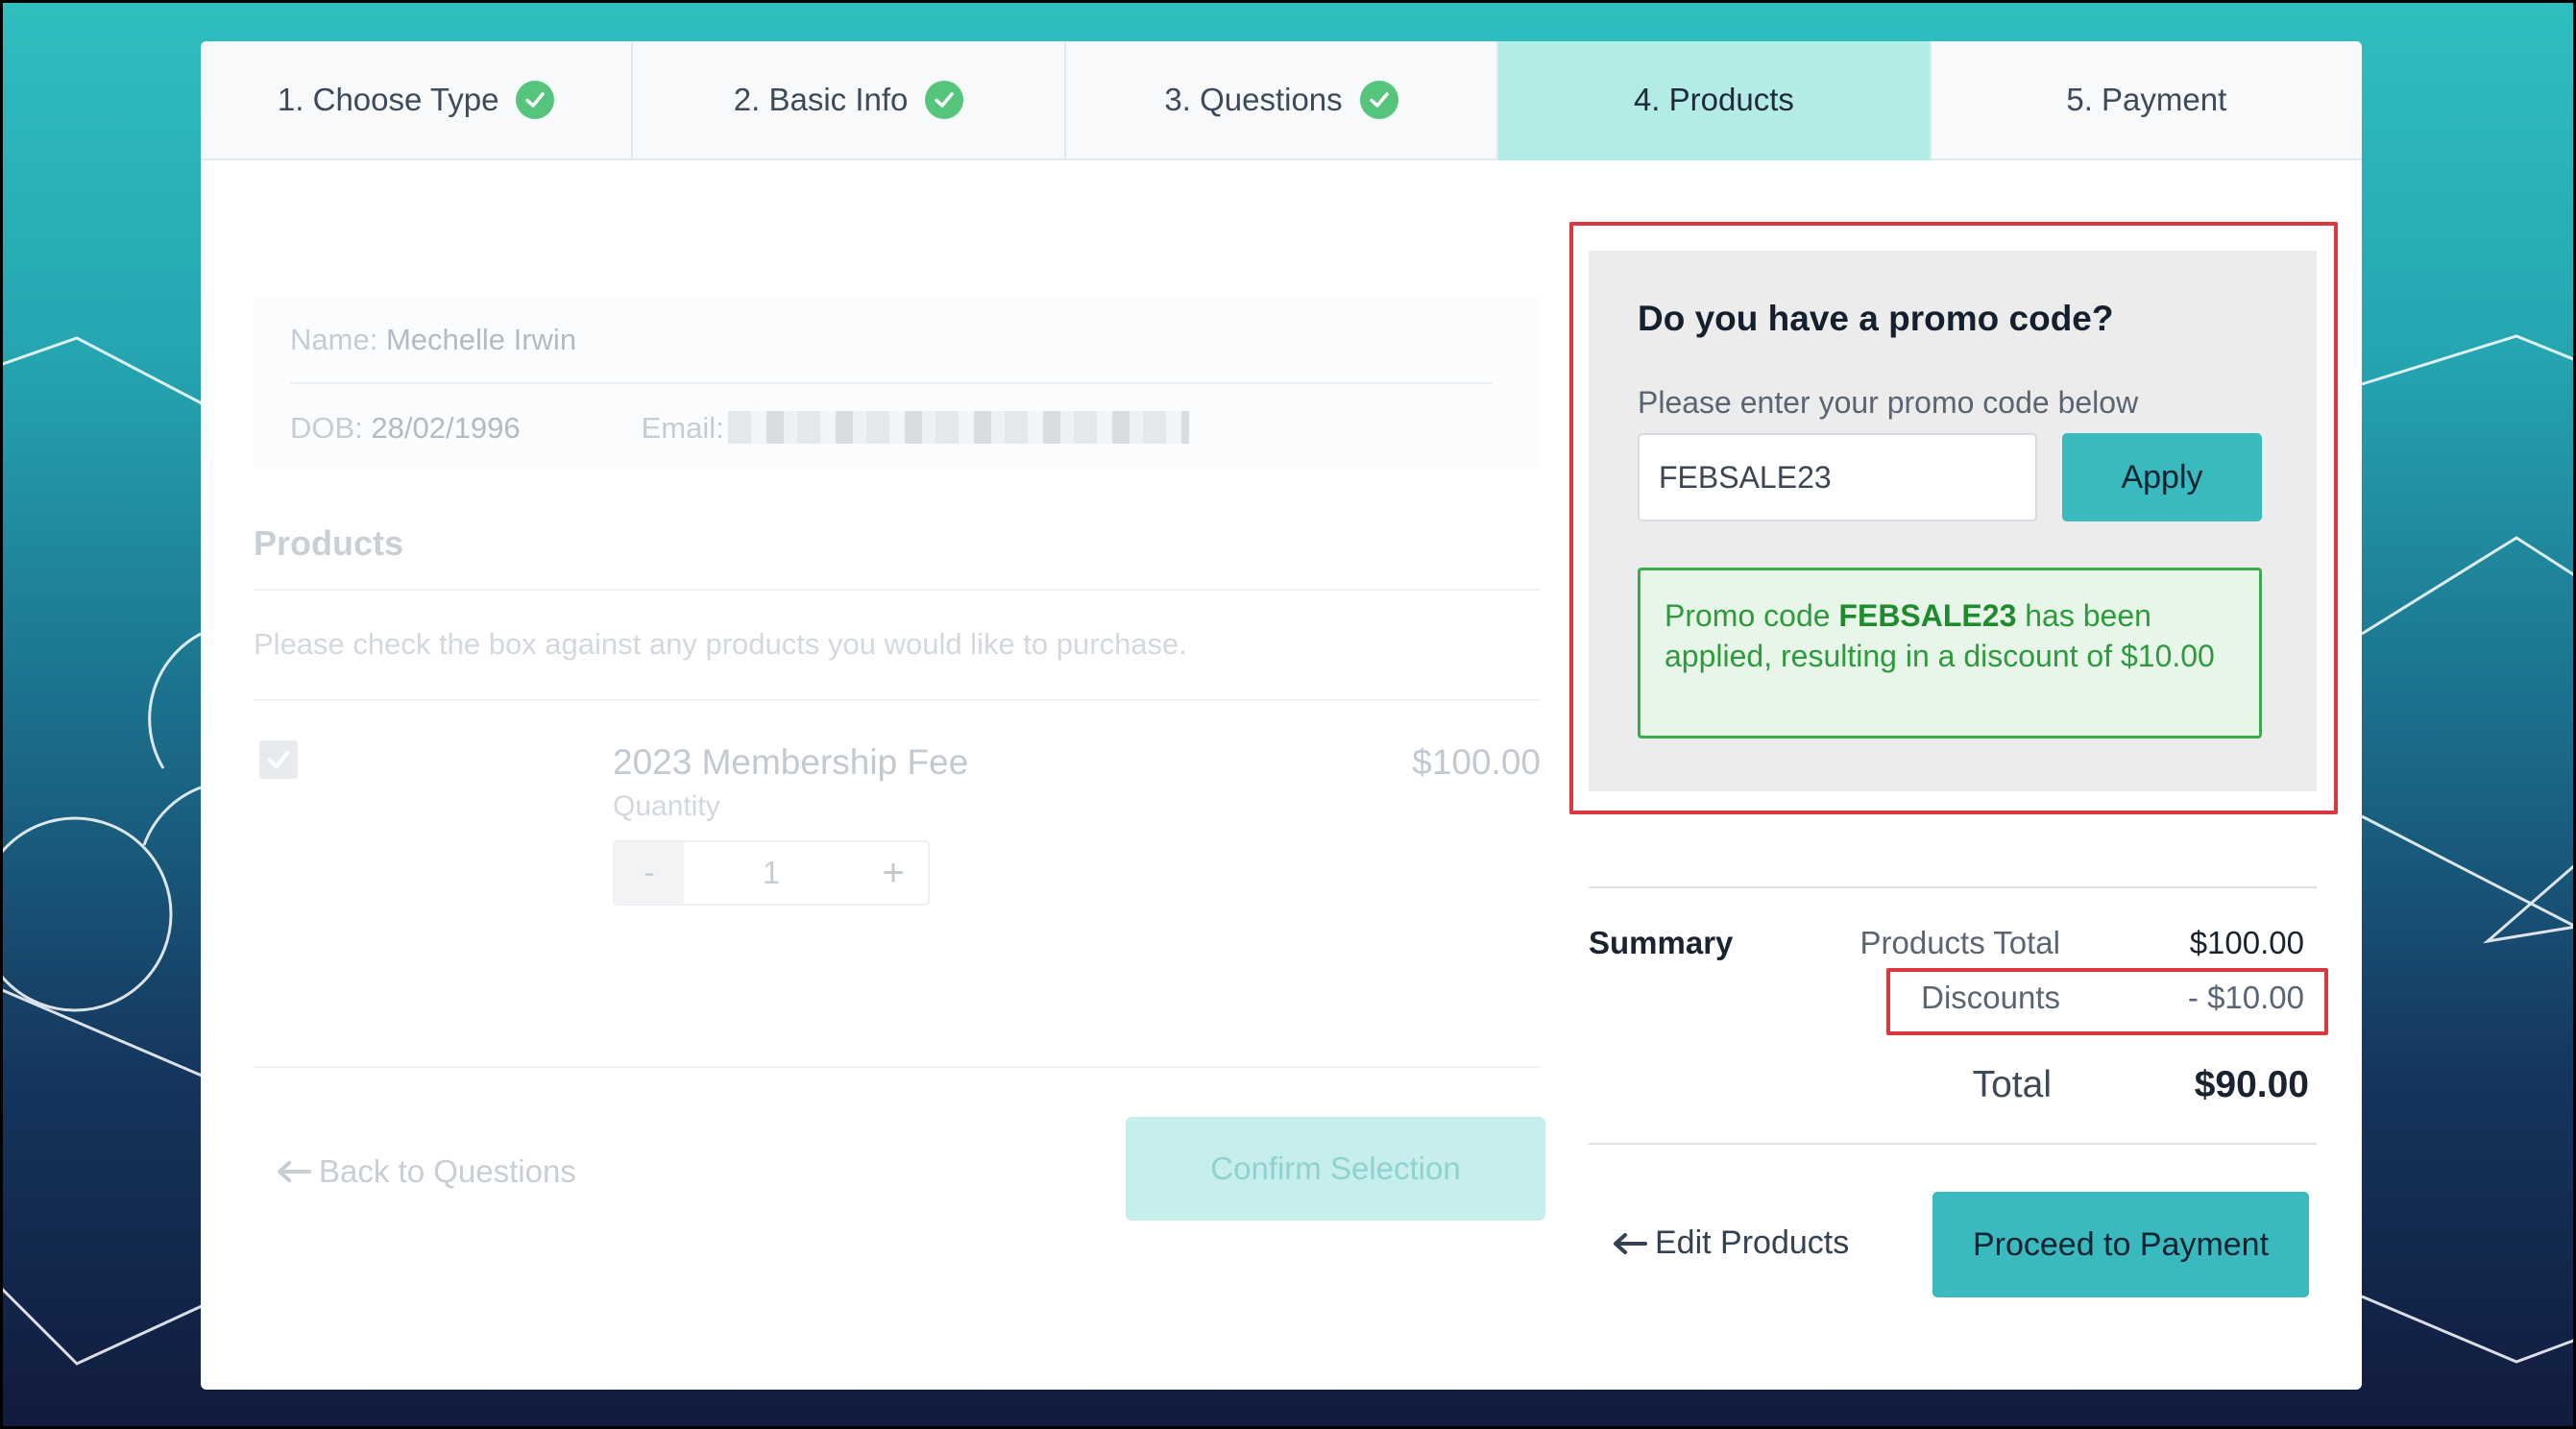  I want to click on discounts-highlight-outline, so click(2107, 1001).